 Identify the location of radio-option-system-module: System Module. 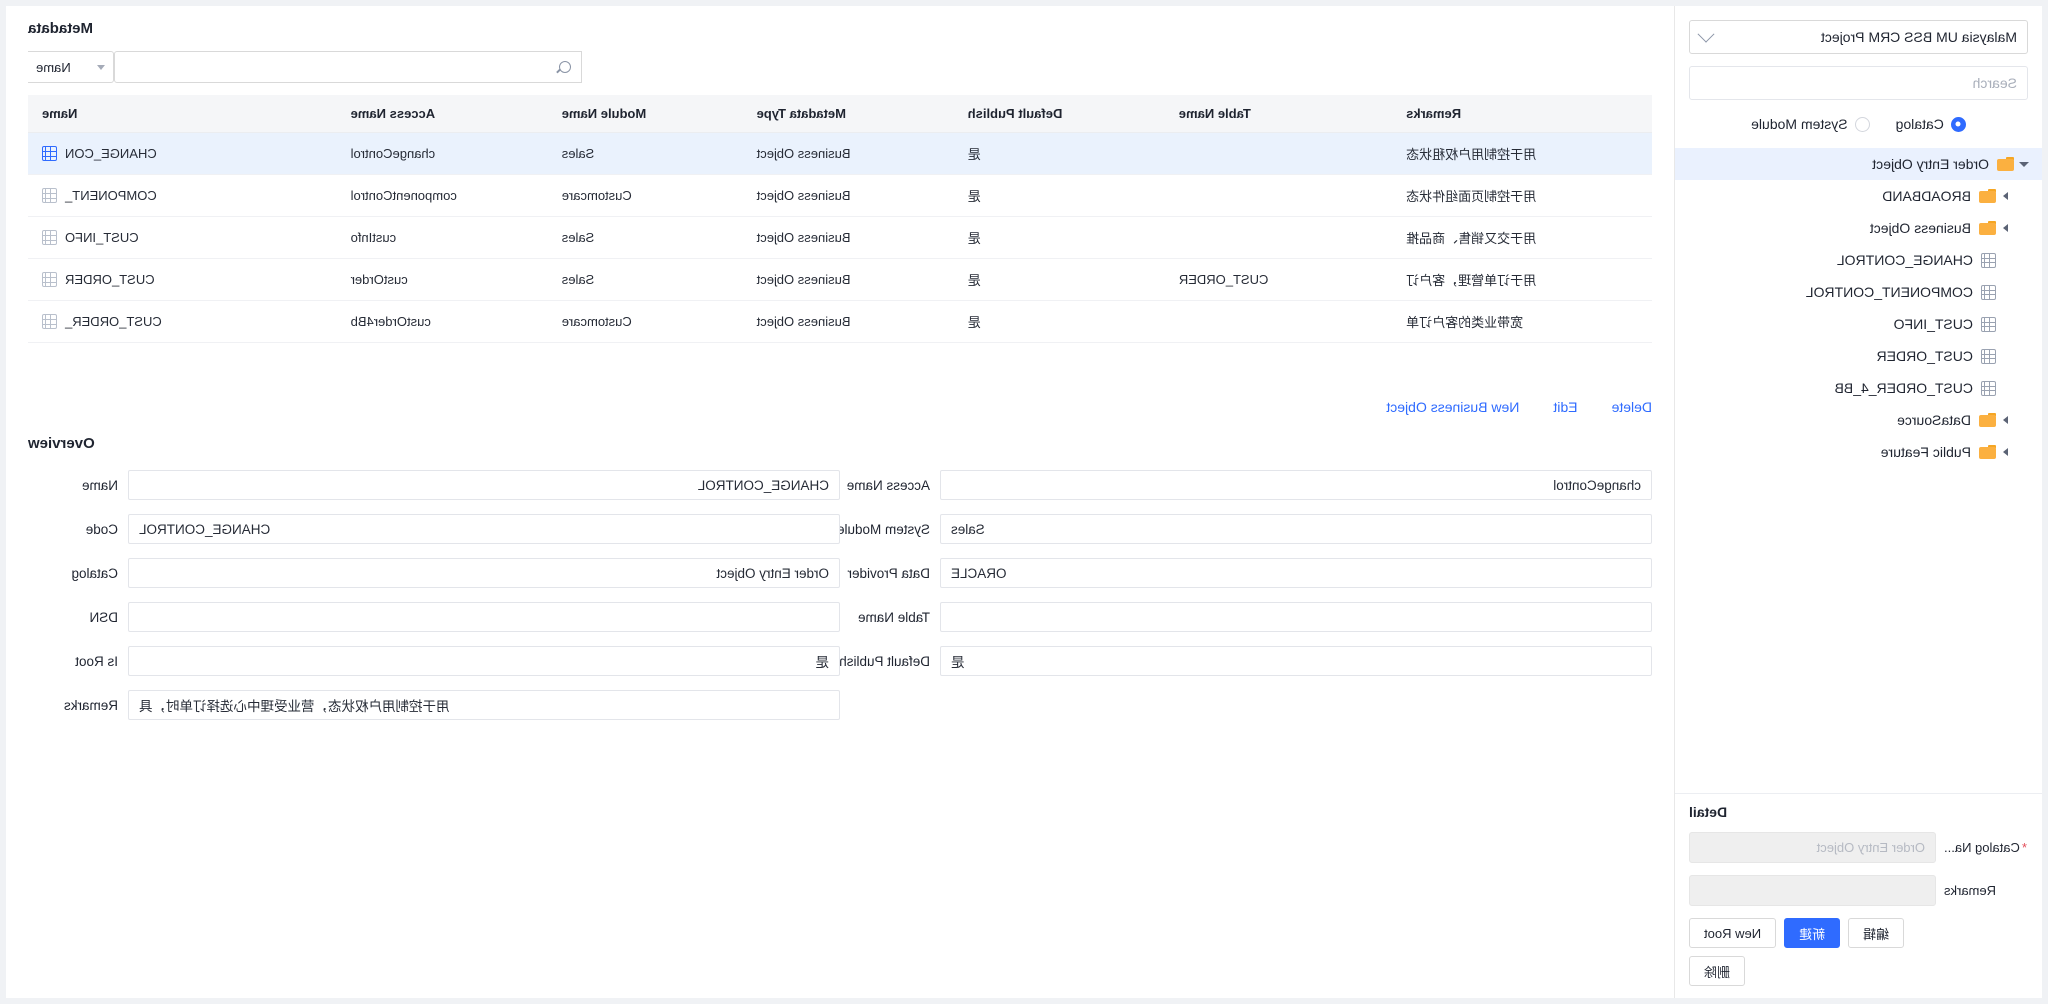
(1810, 124).